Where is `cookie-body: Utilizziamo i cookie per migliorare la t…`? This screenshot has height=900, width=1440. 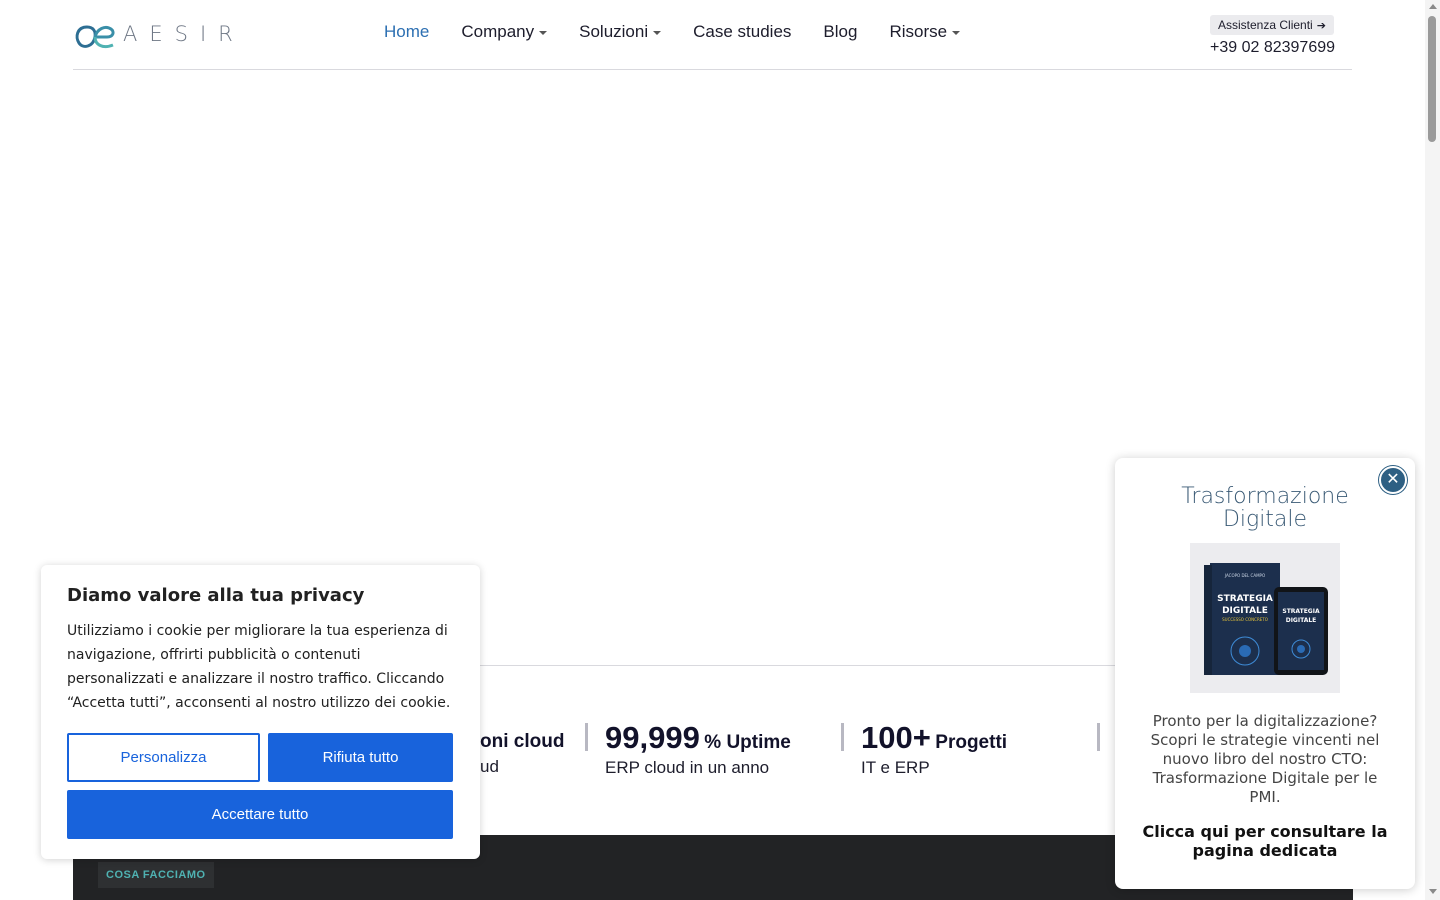 cookie-body: Utilizziamo i cookie per migliorare la t… is located at coordinates (259, 667).